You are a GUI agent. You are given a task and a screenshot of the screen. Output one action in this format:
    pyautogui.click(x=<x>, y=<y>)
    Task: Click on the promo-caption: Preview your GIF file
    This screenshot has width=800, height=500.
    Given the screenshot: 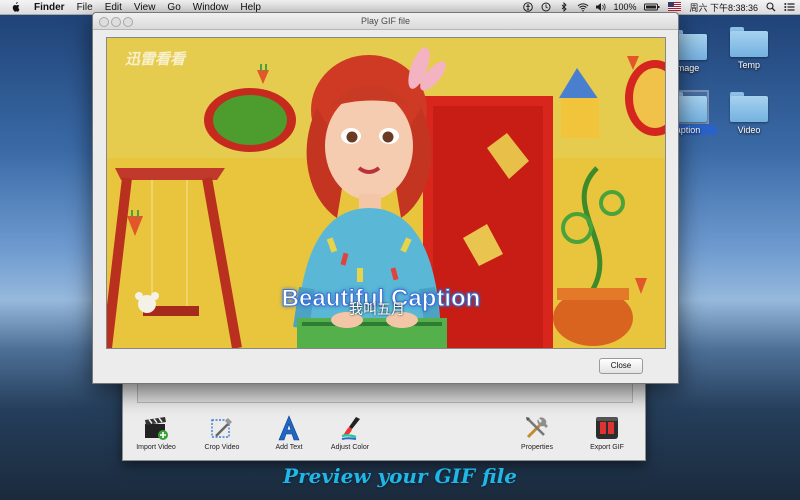 What is the action you would take?
    pyautogui.click(x=400, y=476)
    